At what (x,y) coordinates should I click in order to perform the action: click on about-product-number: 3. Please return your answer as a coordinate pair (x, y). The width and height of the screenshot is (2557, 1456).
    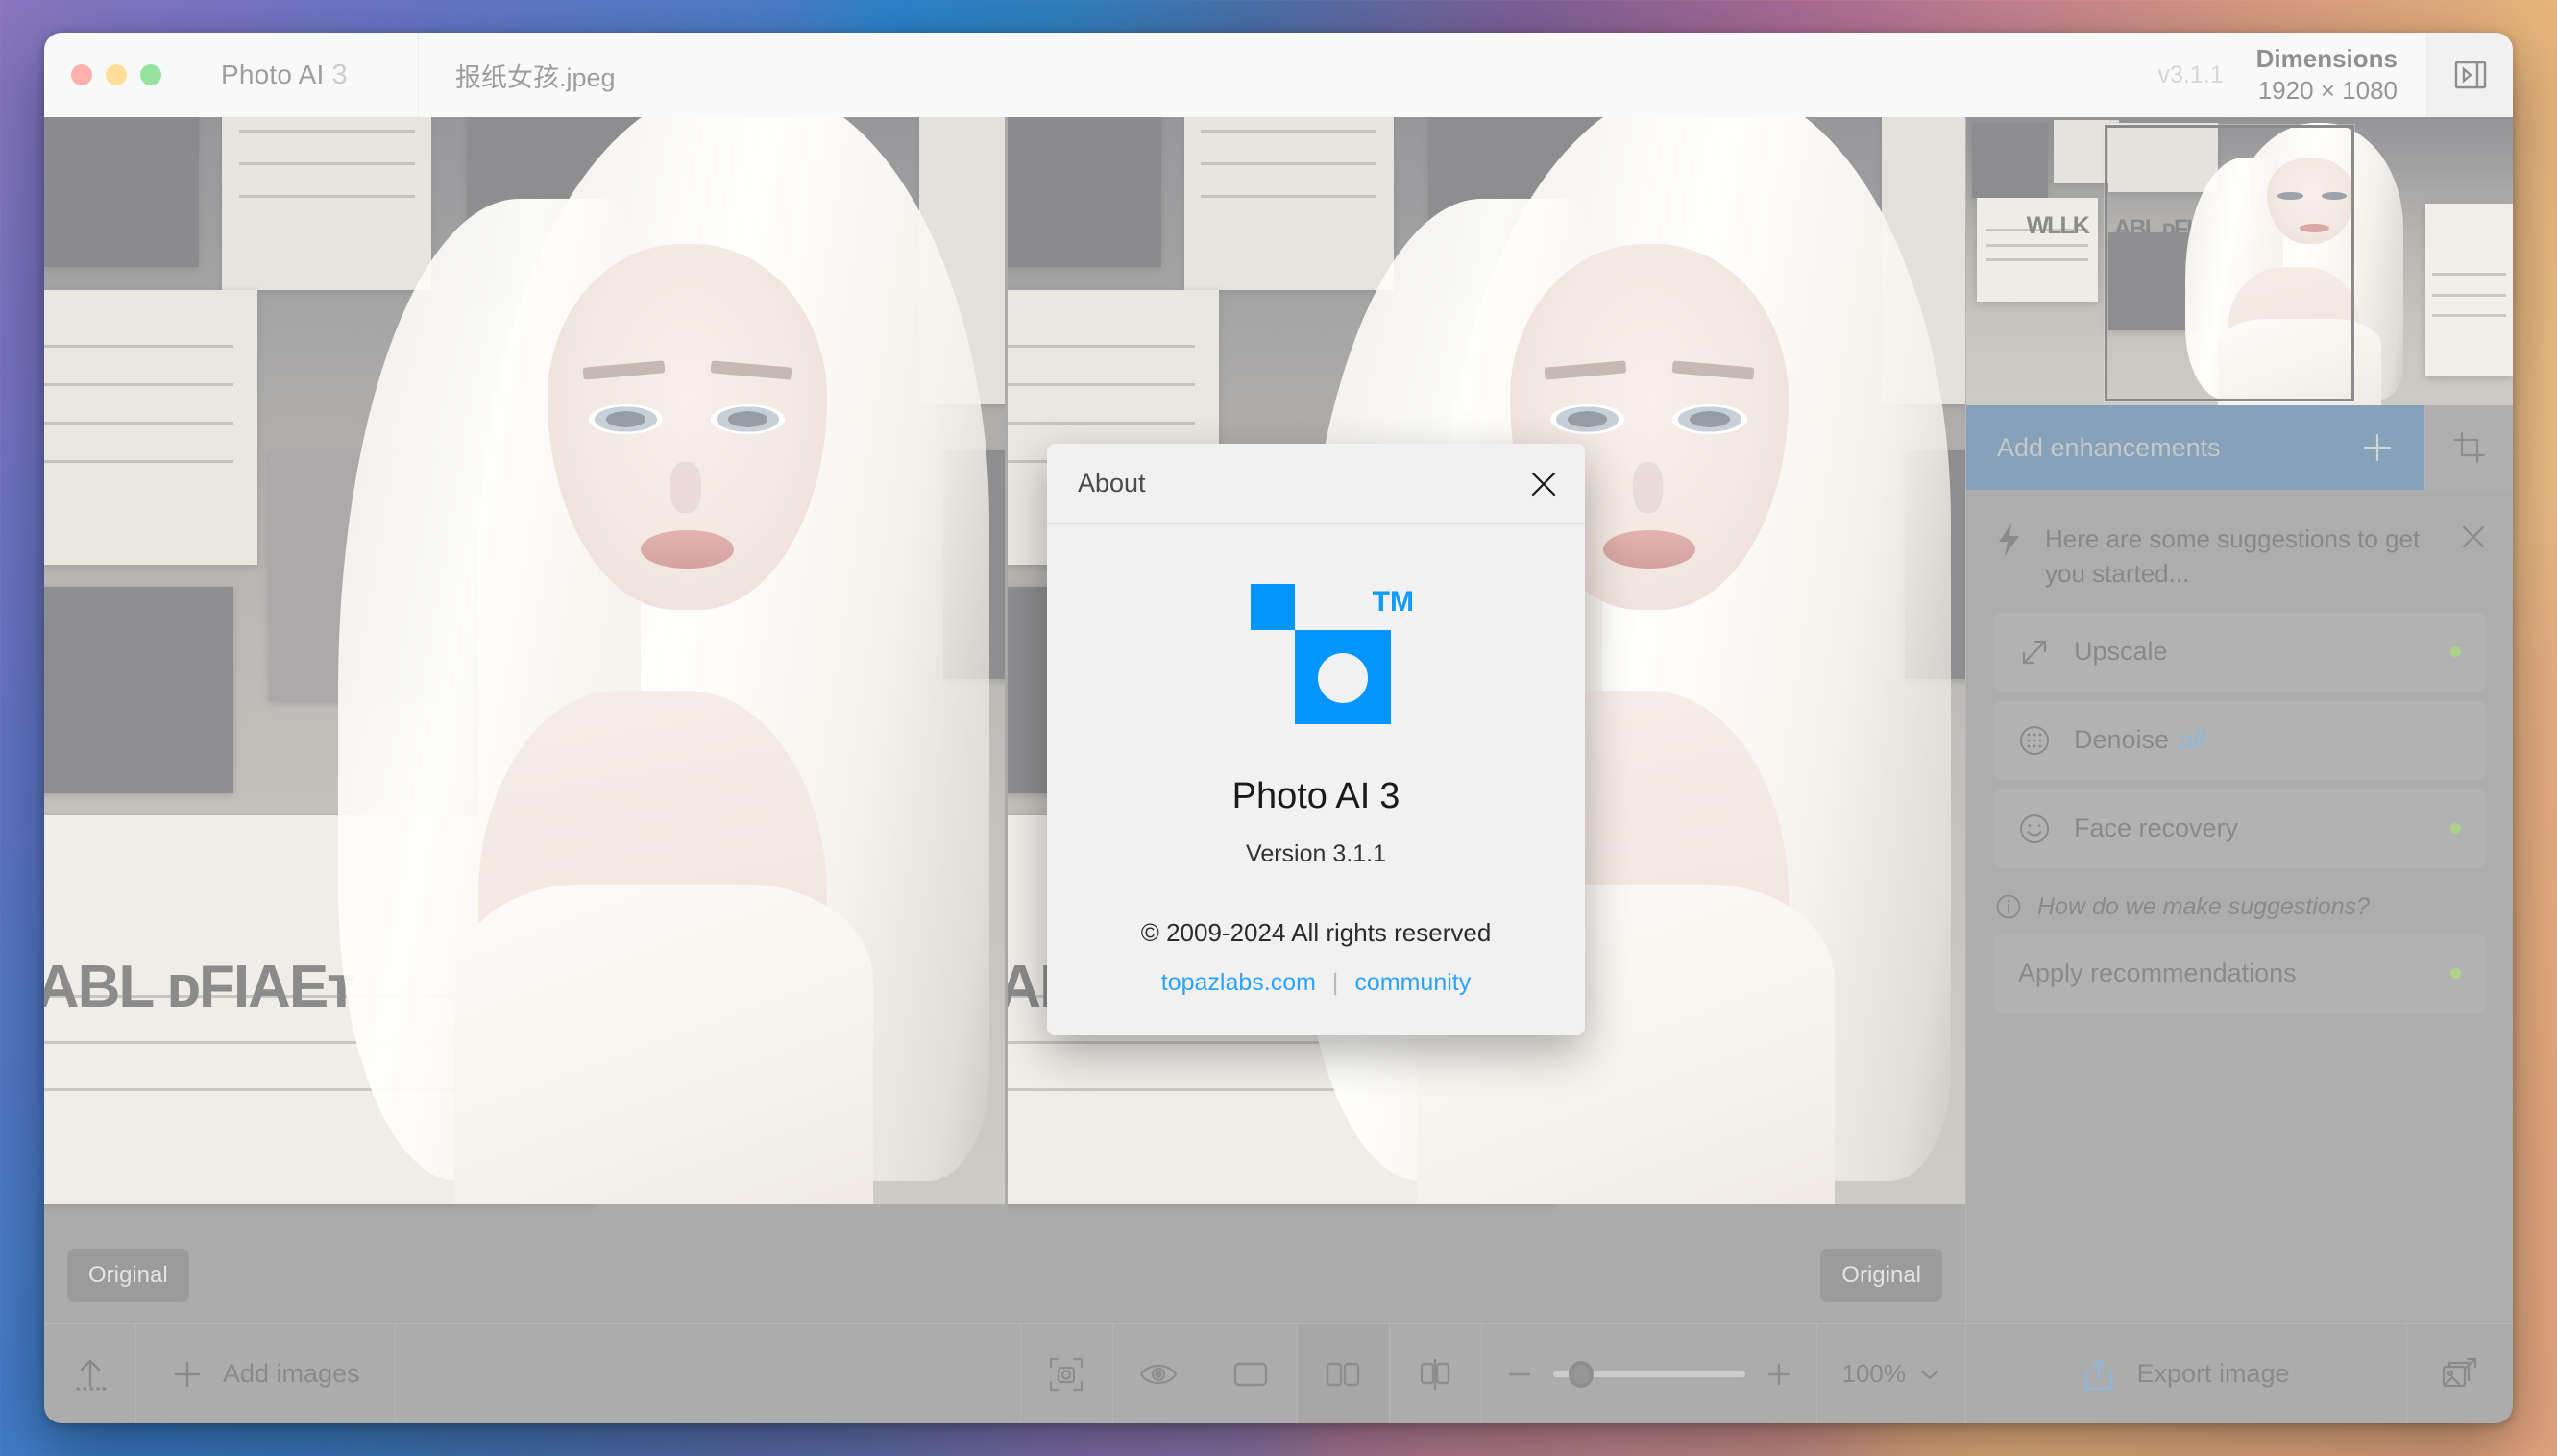
    Looking at the image, I should click on (1389, 796).